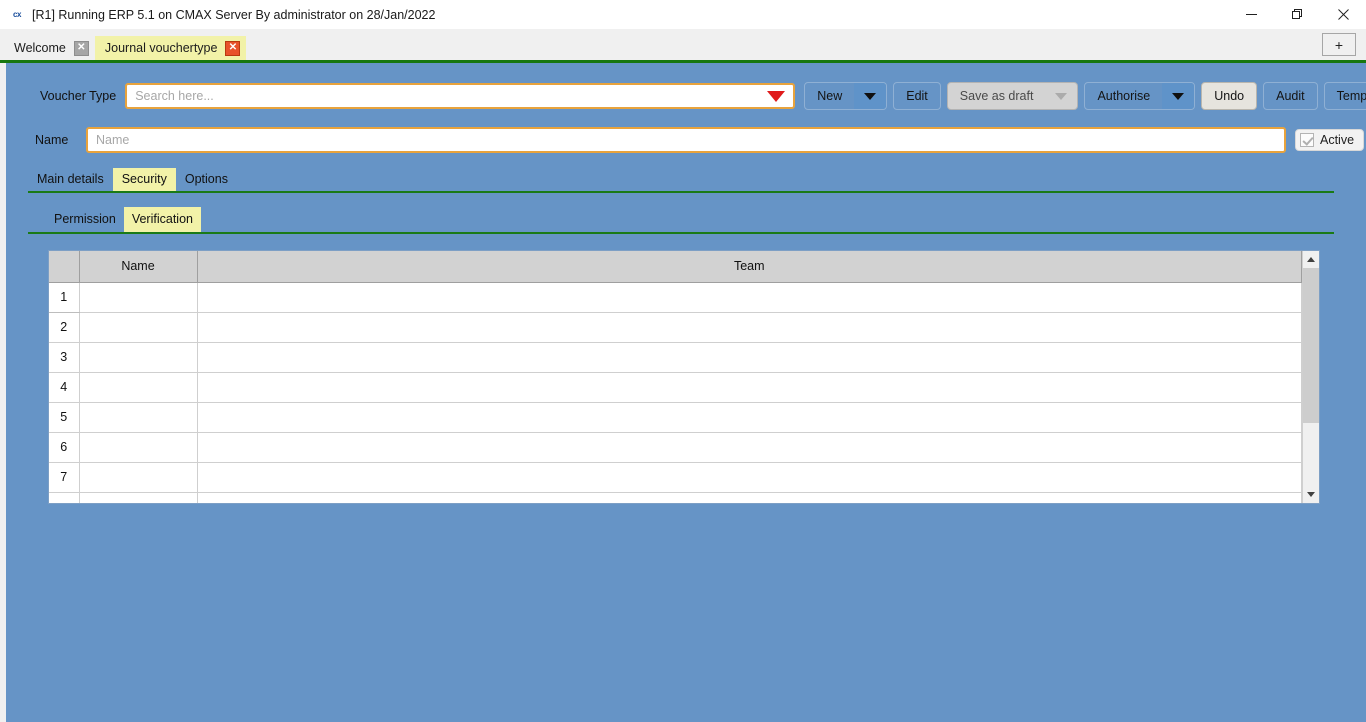 The image size is (1366, 722). What do you see at coordinates (1337, 140) in the screenshot?
I see `active-checkbox-label: Active` at bounding box center [1337, 140].